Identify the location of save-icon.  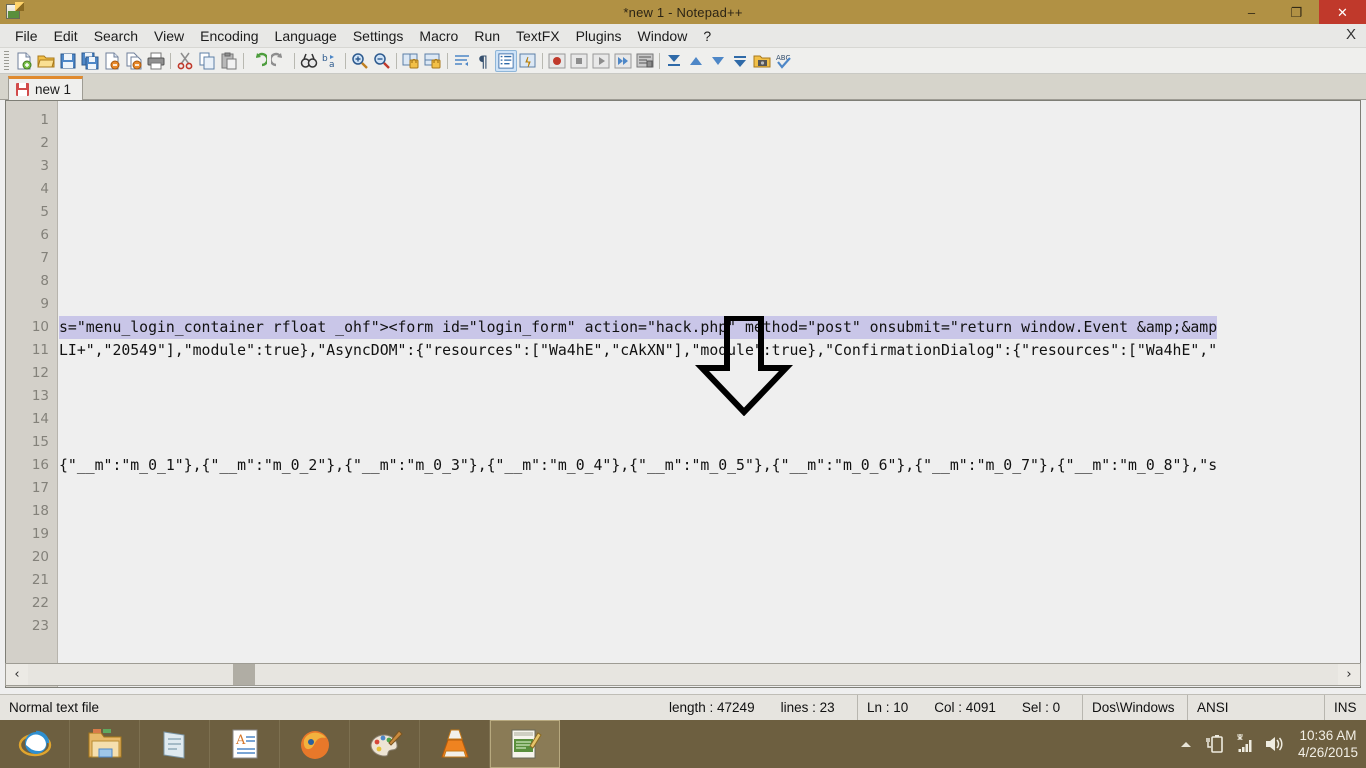
(68, 61).